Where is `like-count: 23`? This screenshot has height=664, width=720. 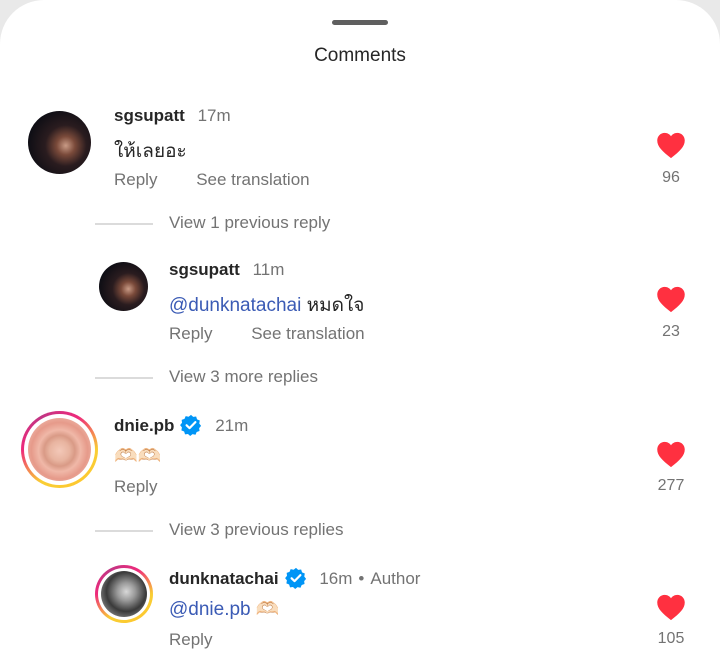 like-count: 23 is located at coordinates (671, 331).